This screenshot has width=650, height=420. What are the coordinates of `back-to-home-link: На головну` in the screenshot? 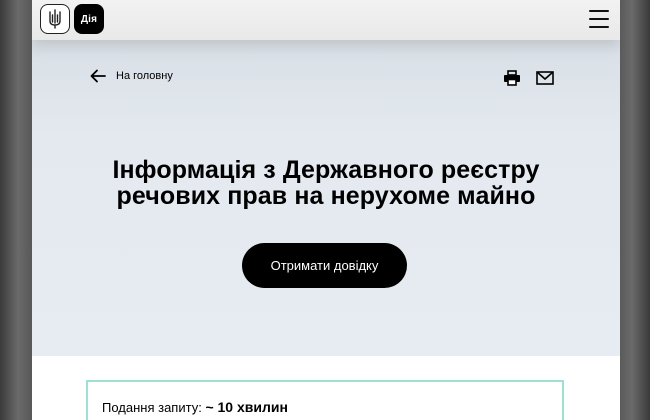 It's located at (131, 76).